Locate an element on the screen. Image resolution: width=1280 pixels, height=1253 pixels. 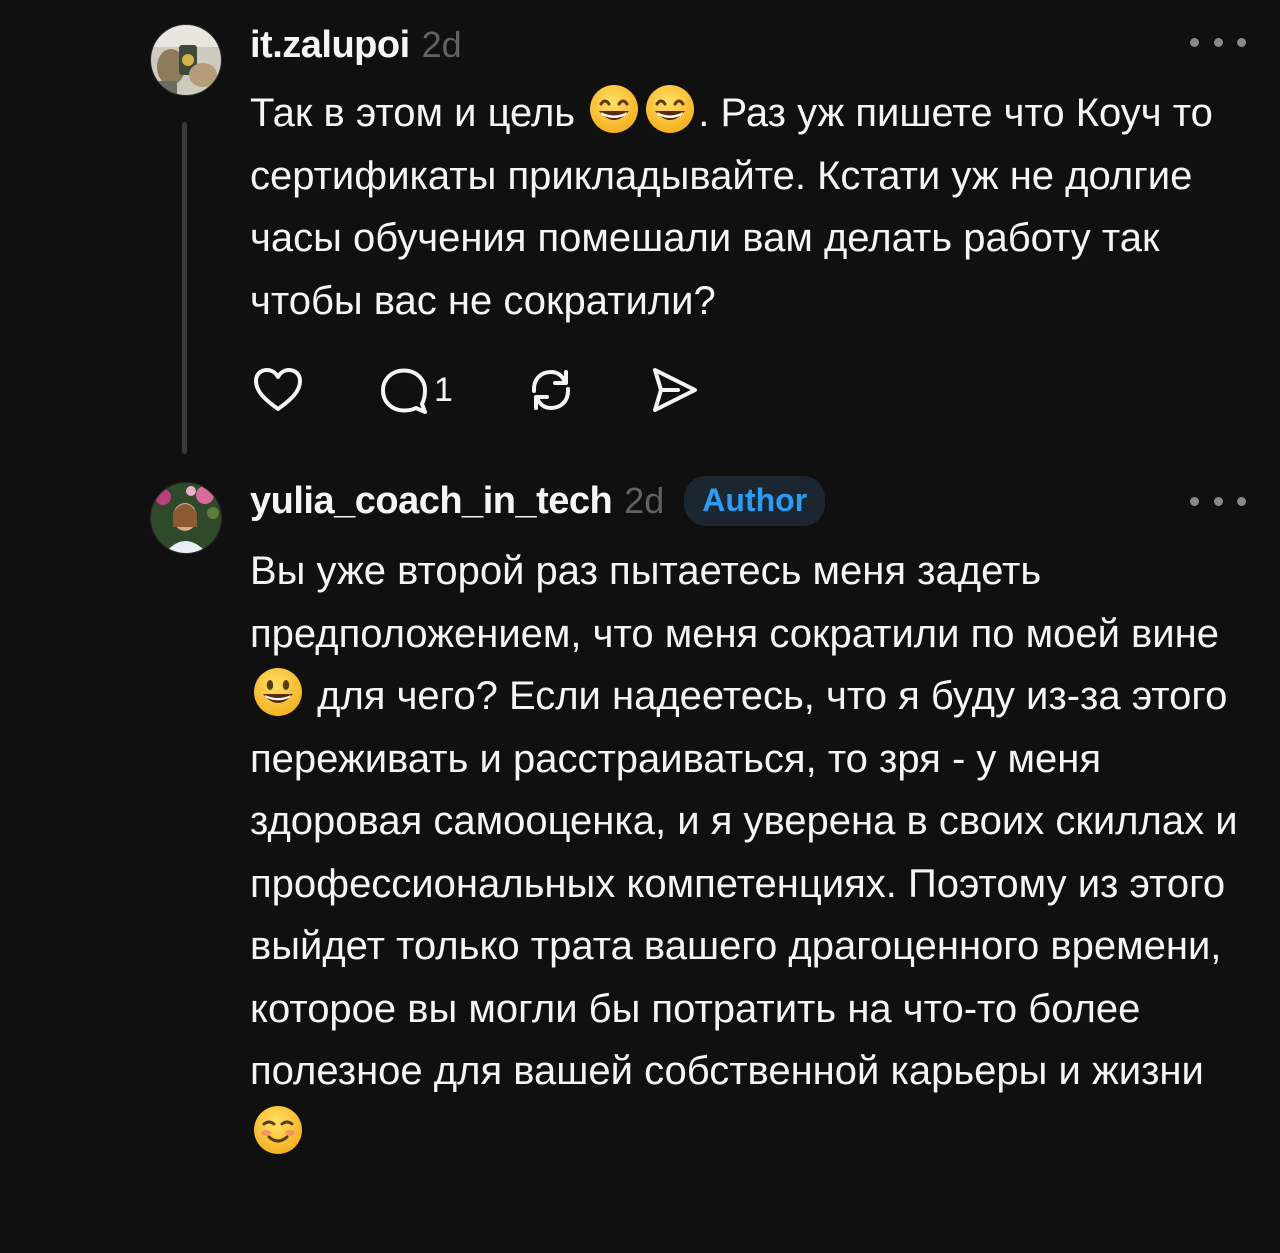
like-button is located at coordinates (278, 390).